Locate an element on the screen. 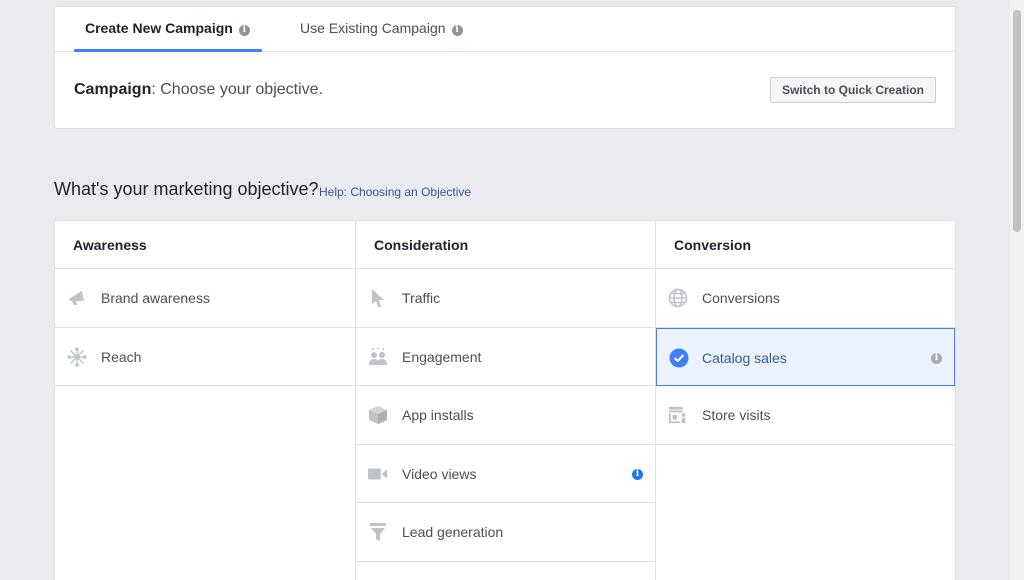 Image resolution: width=1024 pixels, height=580 pixels. tab-use-existing-campaign: Use Existing Campaign i is located at coordinates (381, 29).